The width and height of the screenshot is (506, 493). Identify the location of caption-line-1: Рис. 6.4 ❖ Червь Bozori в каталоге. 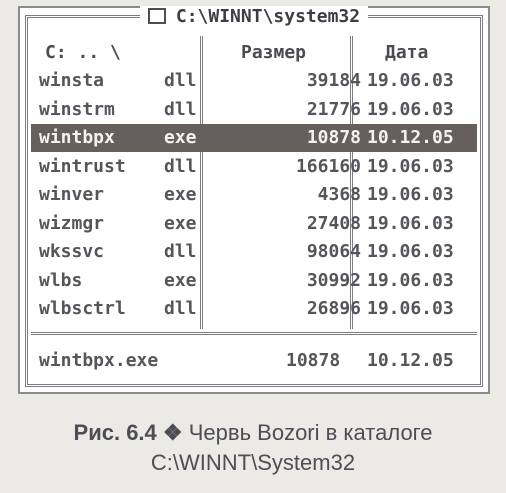
(253, 433).